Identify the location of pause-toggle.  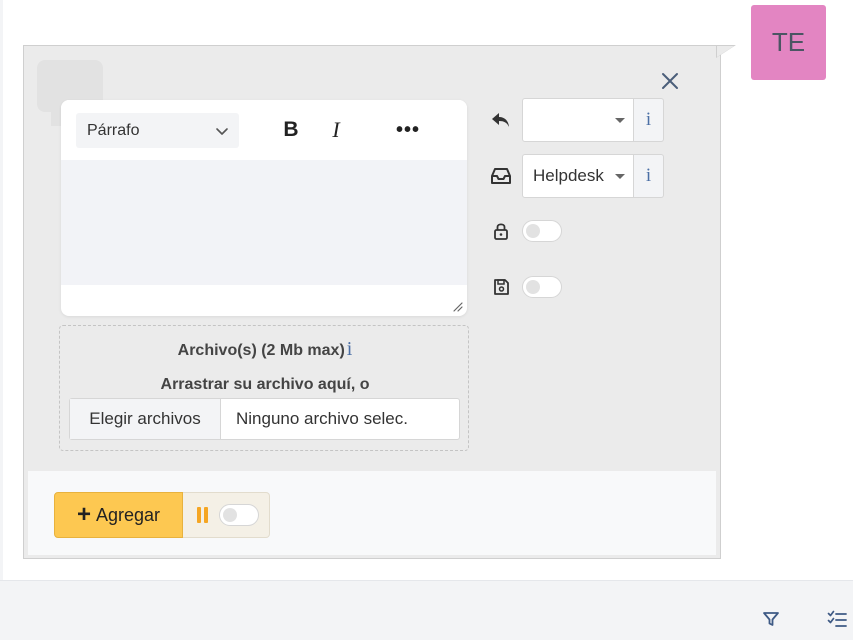
(239, 515).